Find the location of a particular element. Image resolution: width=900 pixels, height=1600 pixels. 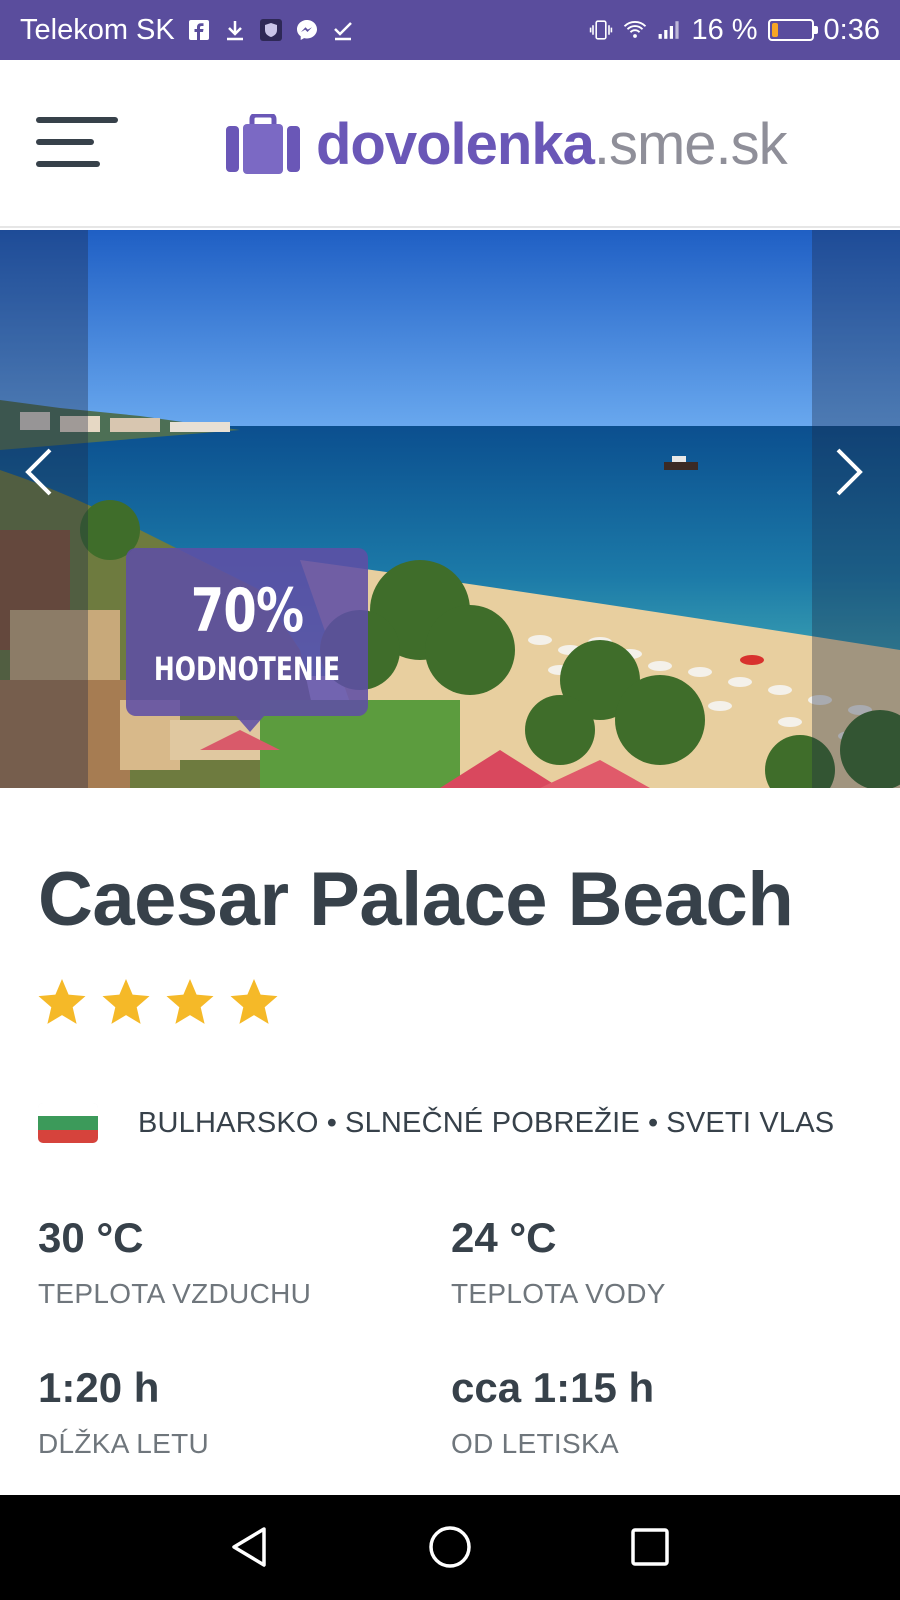

carrier-name: Telekom SK is located at coordinates (97, 29).